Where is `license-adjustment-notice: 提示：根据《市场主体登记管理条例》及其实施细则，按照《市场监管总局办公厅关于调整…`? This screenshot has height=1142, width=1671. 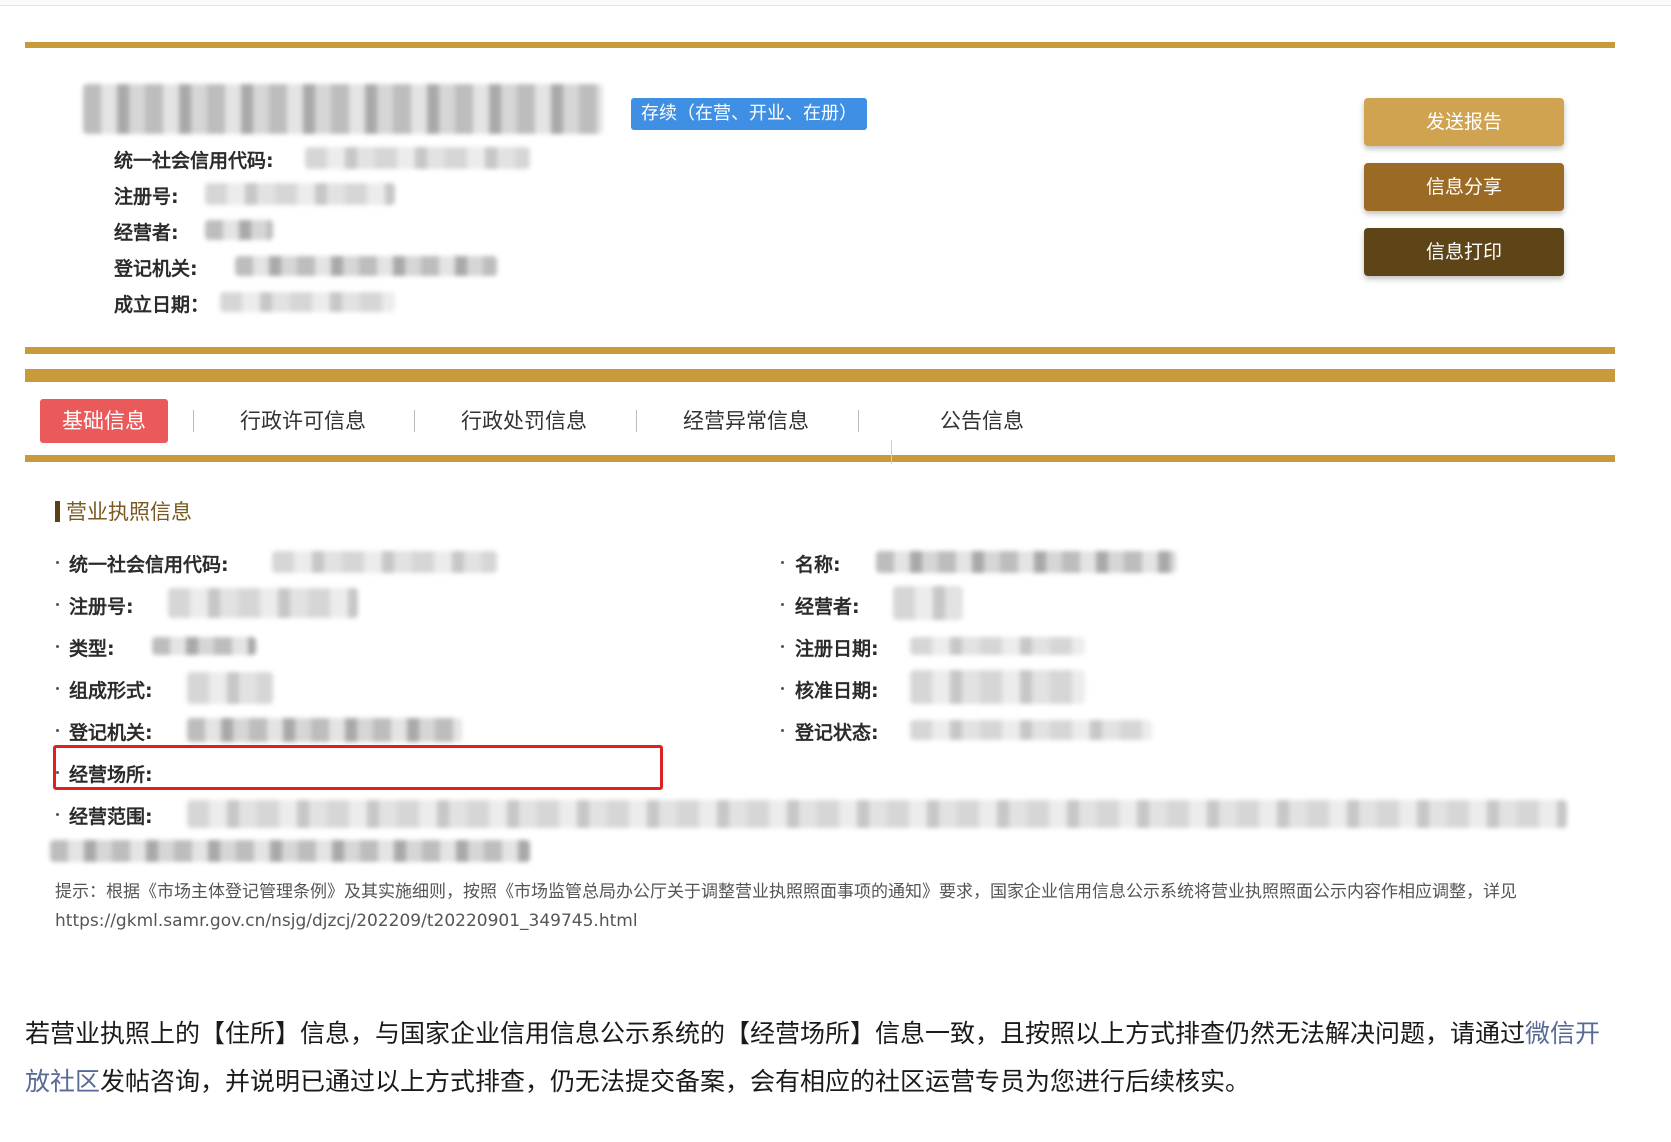 license-adjustment-notice: 提示：根据《市场主体登记管理条例》及其实施细则，按照《市场监管总局办公厅关于调整… is located at coordinates (786, 906).